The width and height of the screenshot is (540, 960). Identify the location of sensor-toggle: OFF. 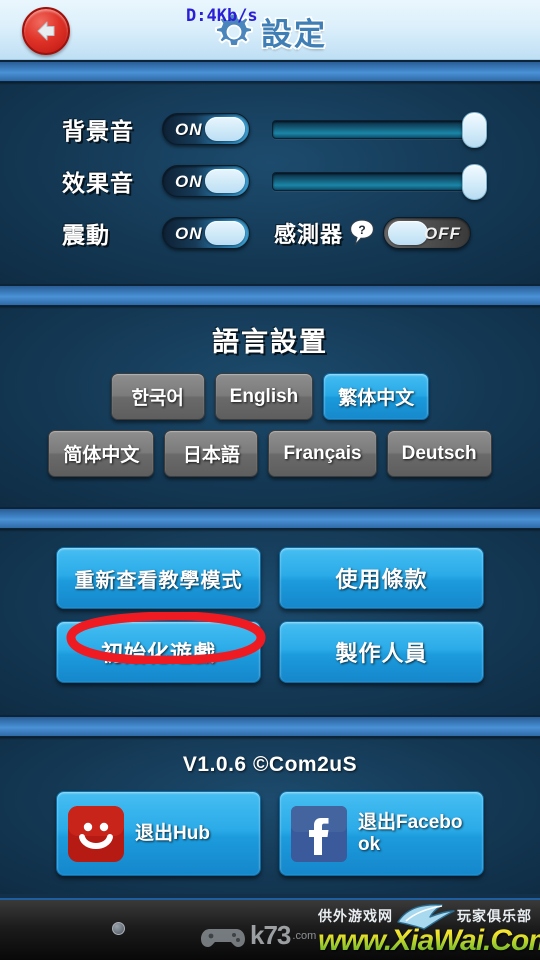
(427, 233).